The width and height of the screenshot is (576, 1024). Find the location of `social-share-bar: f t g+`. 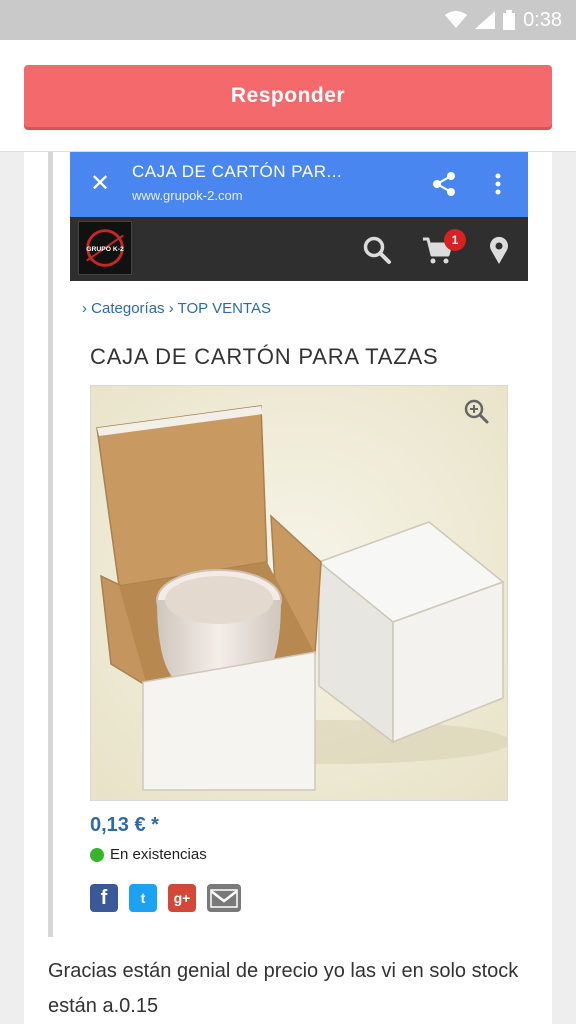

social-share-bar: f t g+ is located at coordinates (165, 898).